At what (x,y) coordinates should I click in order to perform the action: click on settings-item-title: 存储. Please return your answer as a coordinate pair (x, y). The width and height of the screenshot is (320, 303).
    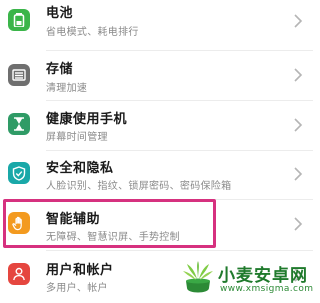
    Looking at the image, I should click on (60, 69).